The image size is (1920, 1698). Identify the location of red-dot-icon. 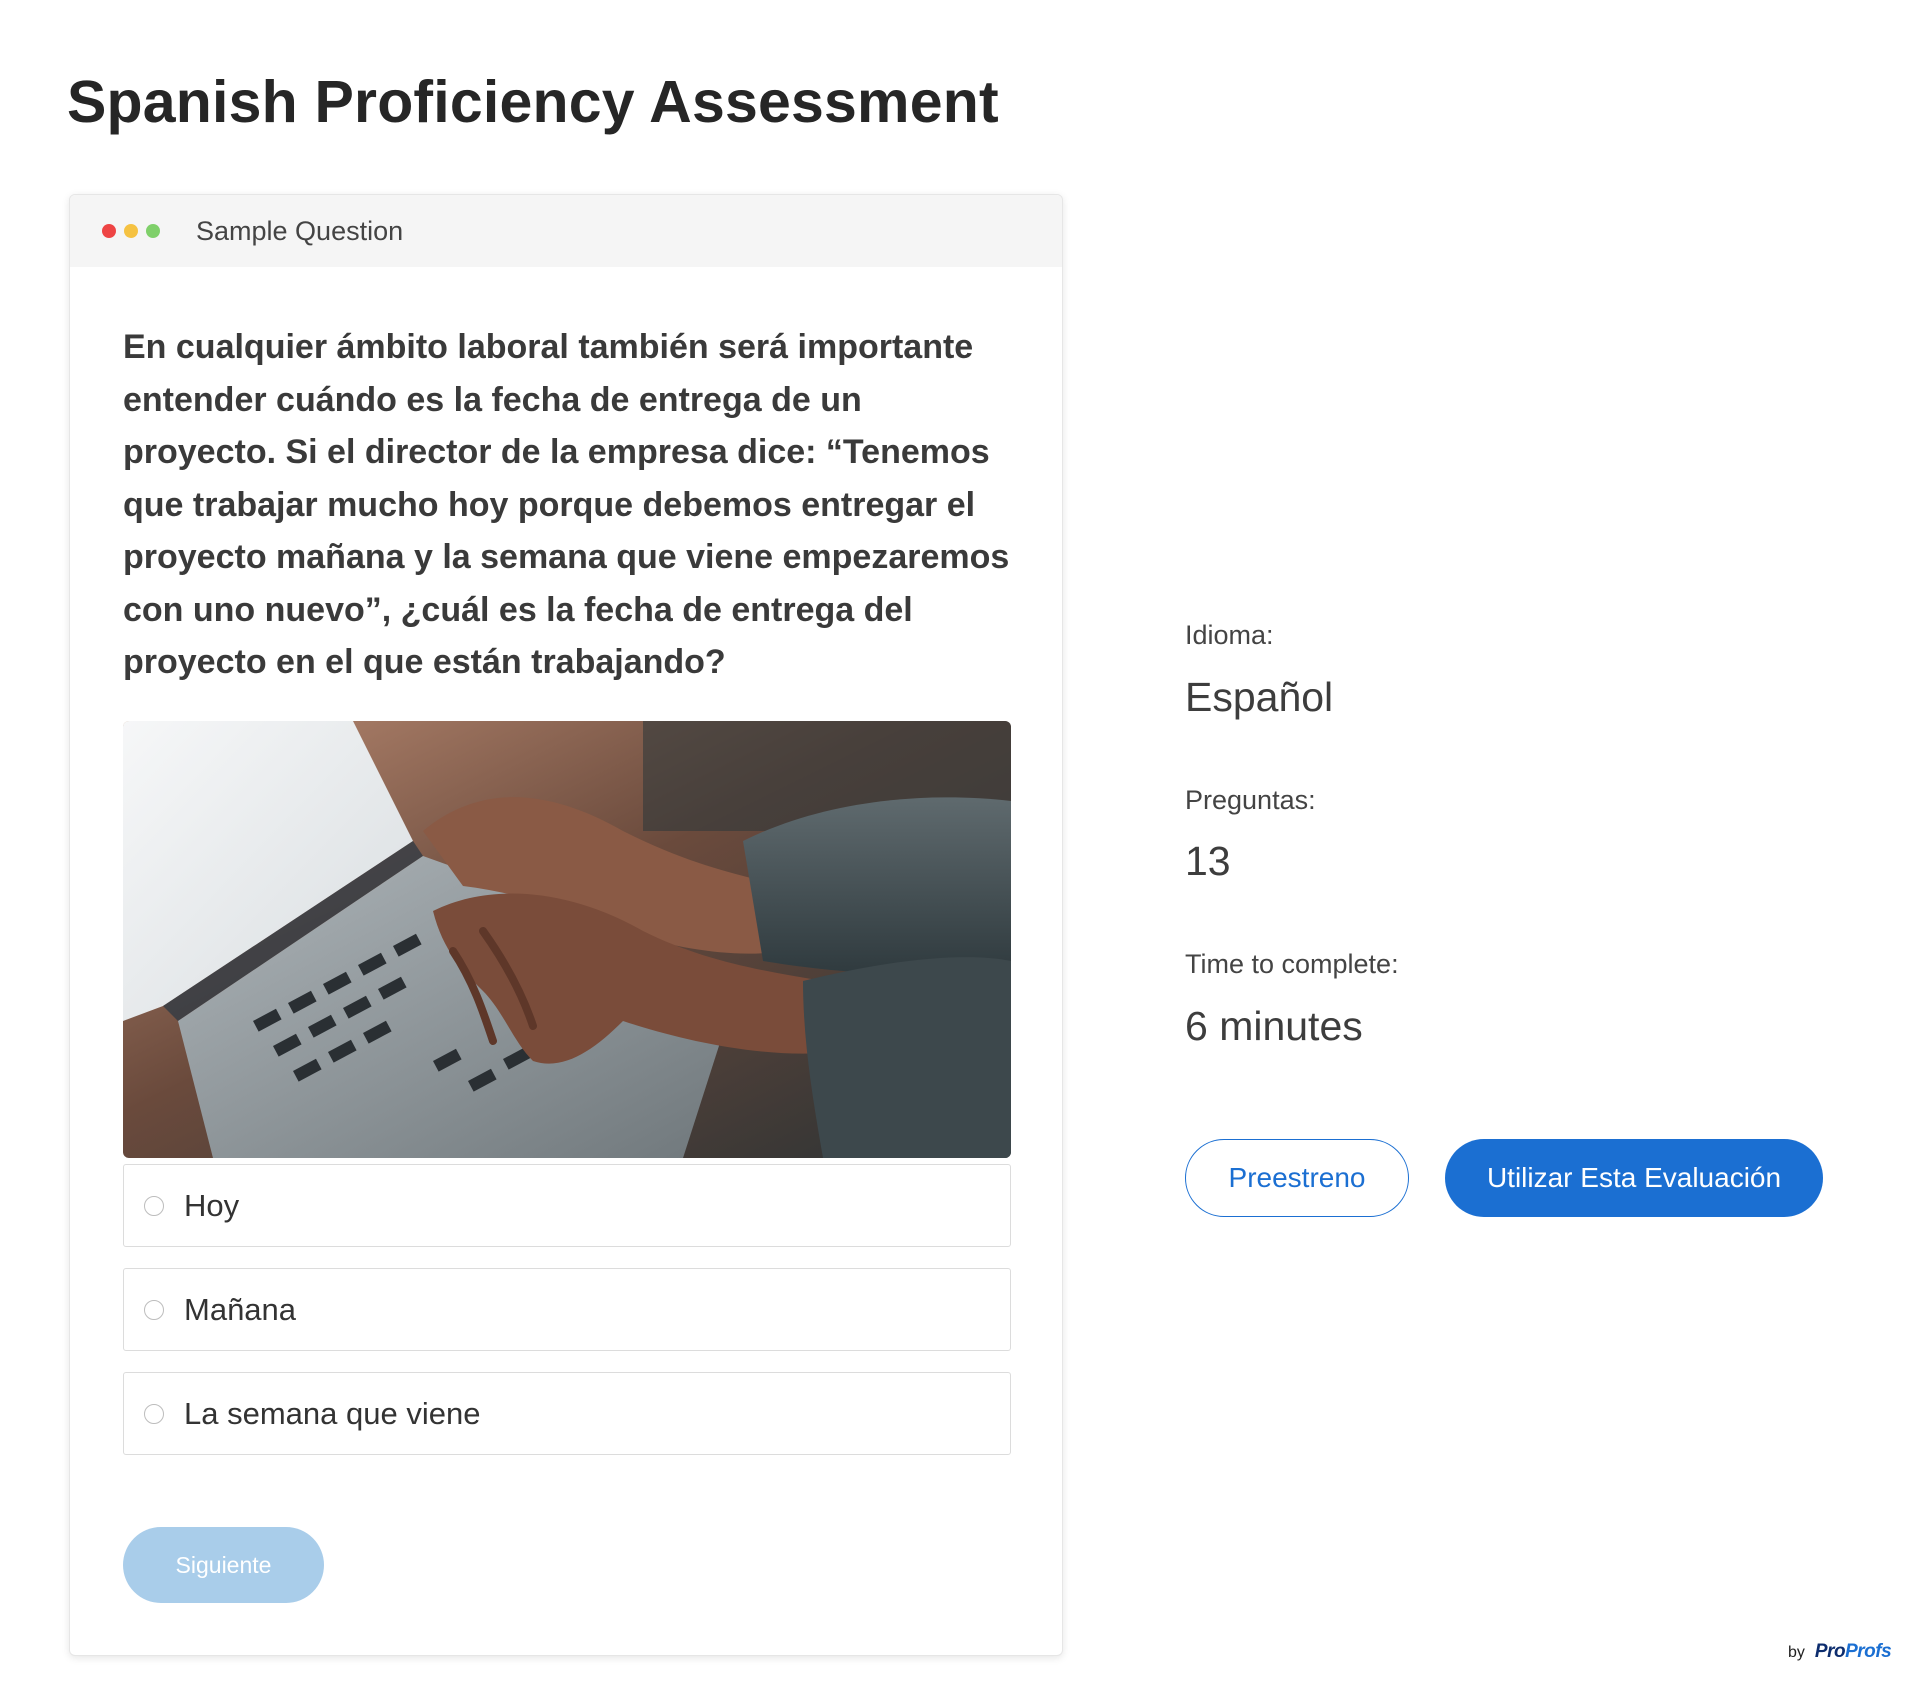
(109, 231).